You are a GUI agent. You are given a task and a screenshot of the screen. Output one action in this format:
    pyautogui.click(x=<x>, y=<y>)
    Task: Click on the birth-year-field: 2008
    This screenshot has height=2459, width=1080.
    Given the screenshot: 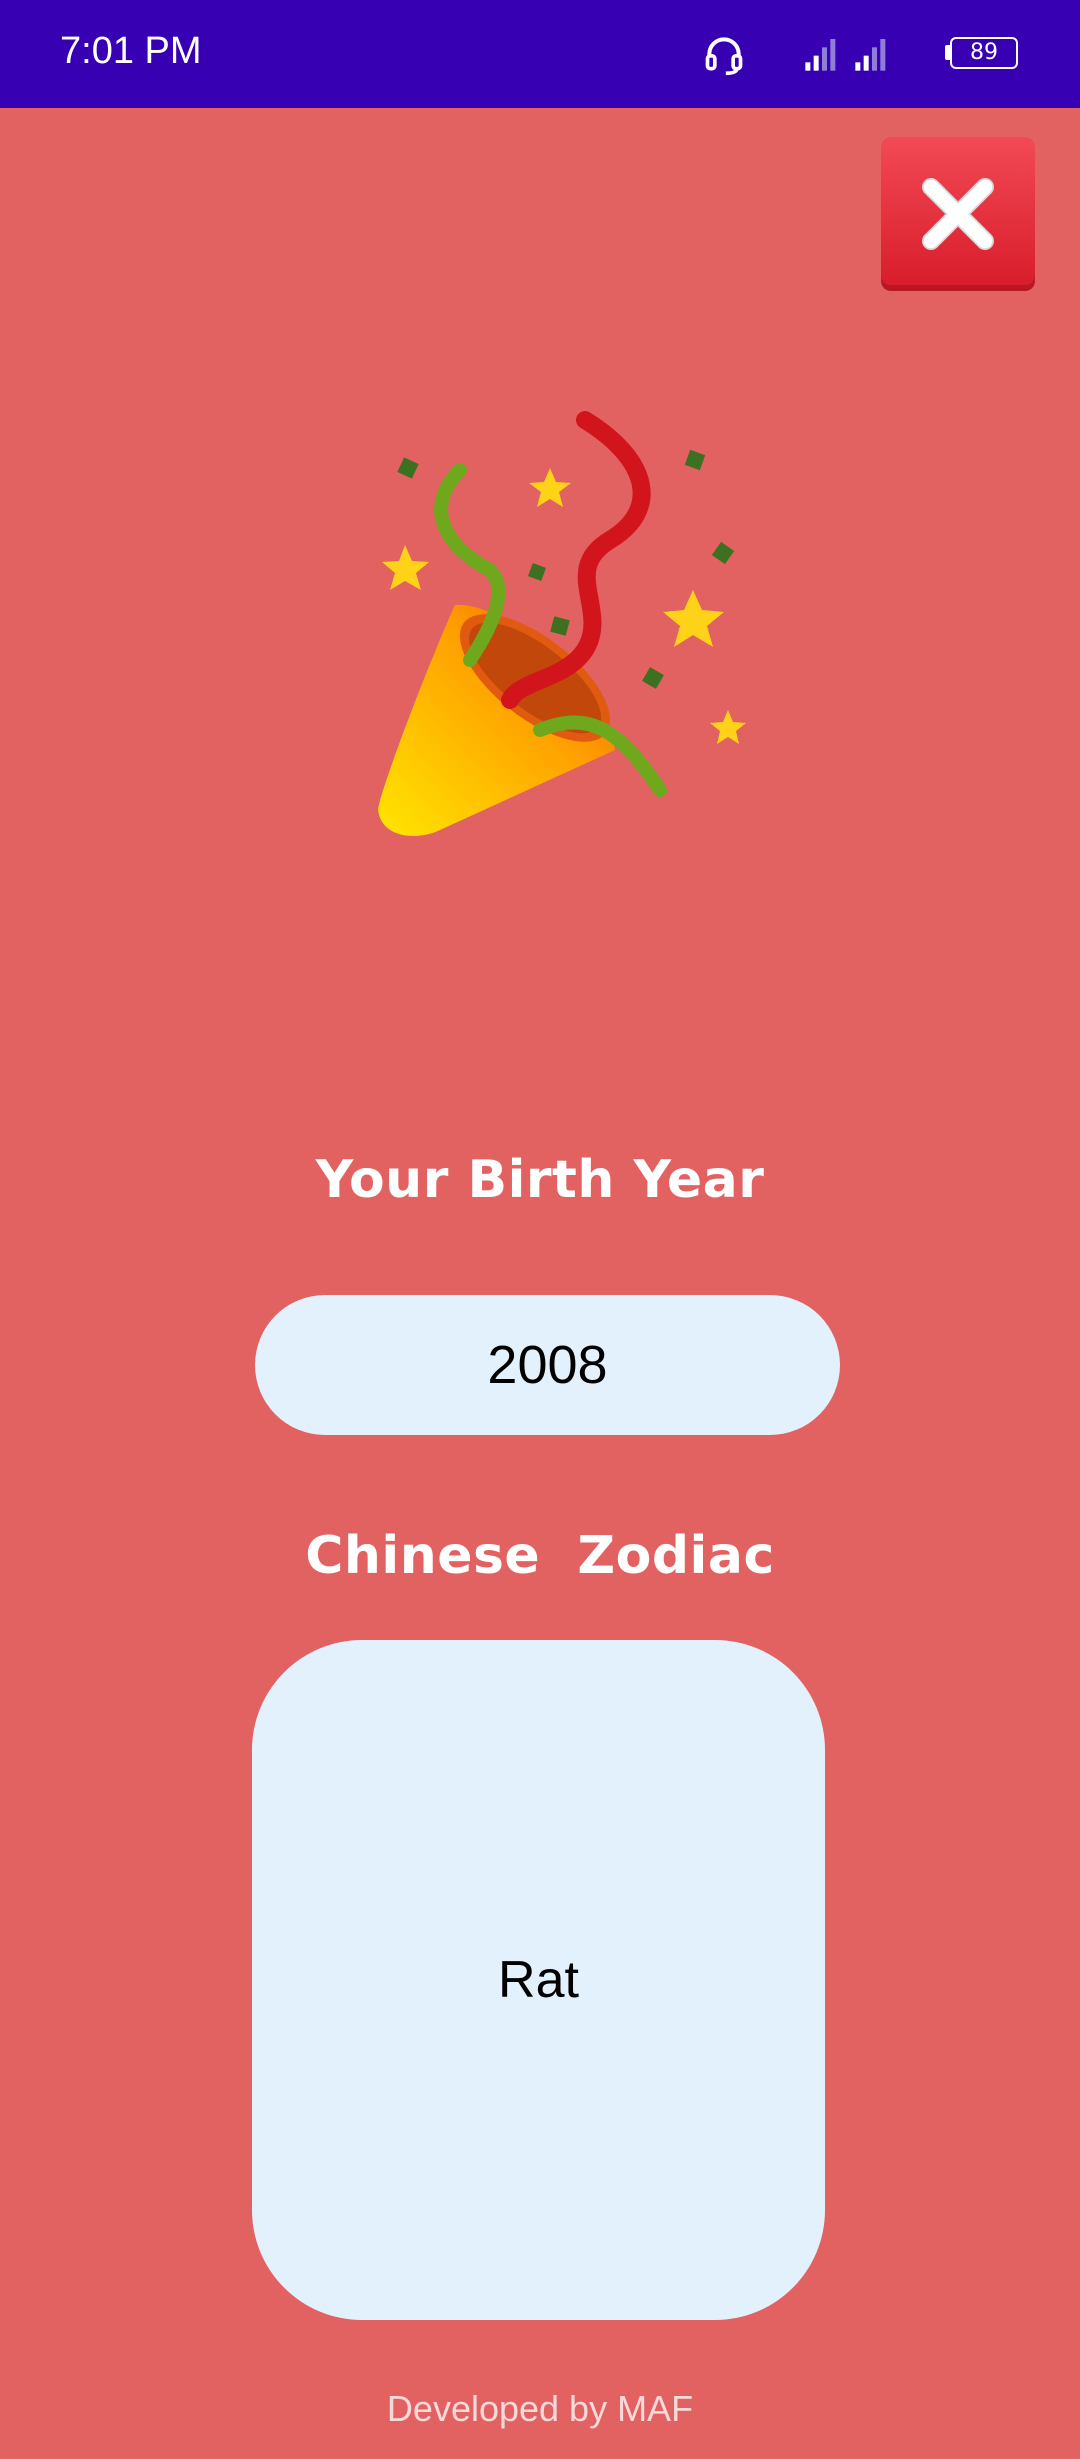 What is the action you would take?
    pyautogui.click(x=547, y=1365)
    